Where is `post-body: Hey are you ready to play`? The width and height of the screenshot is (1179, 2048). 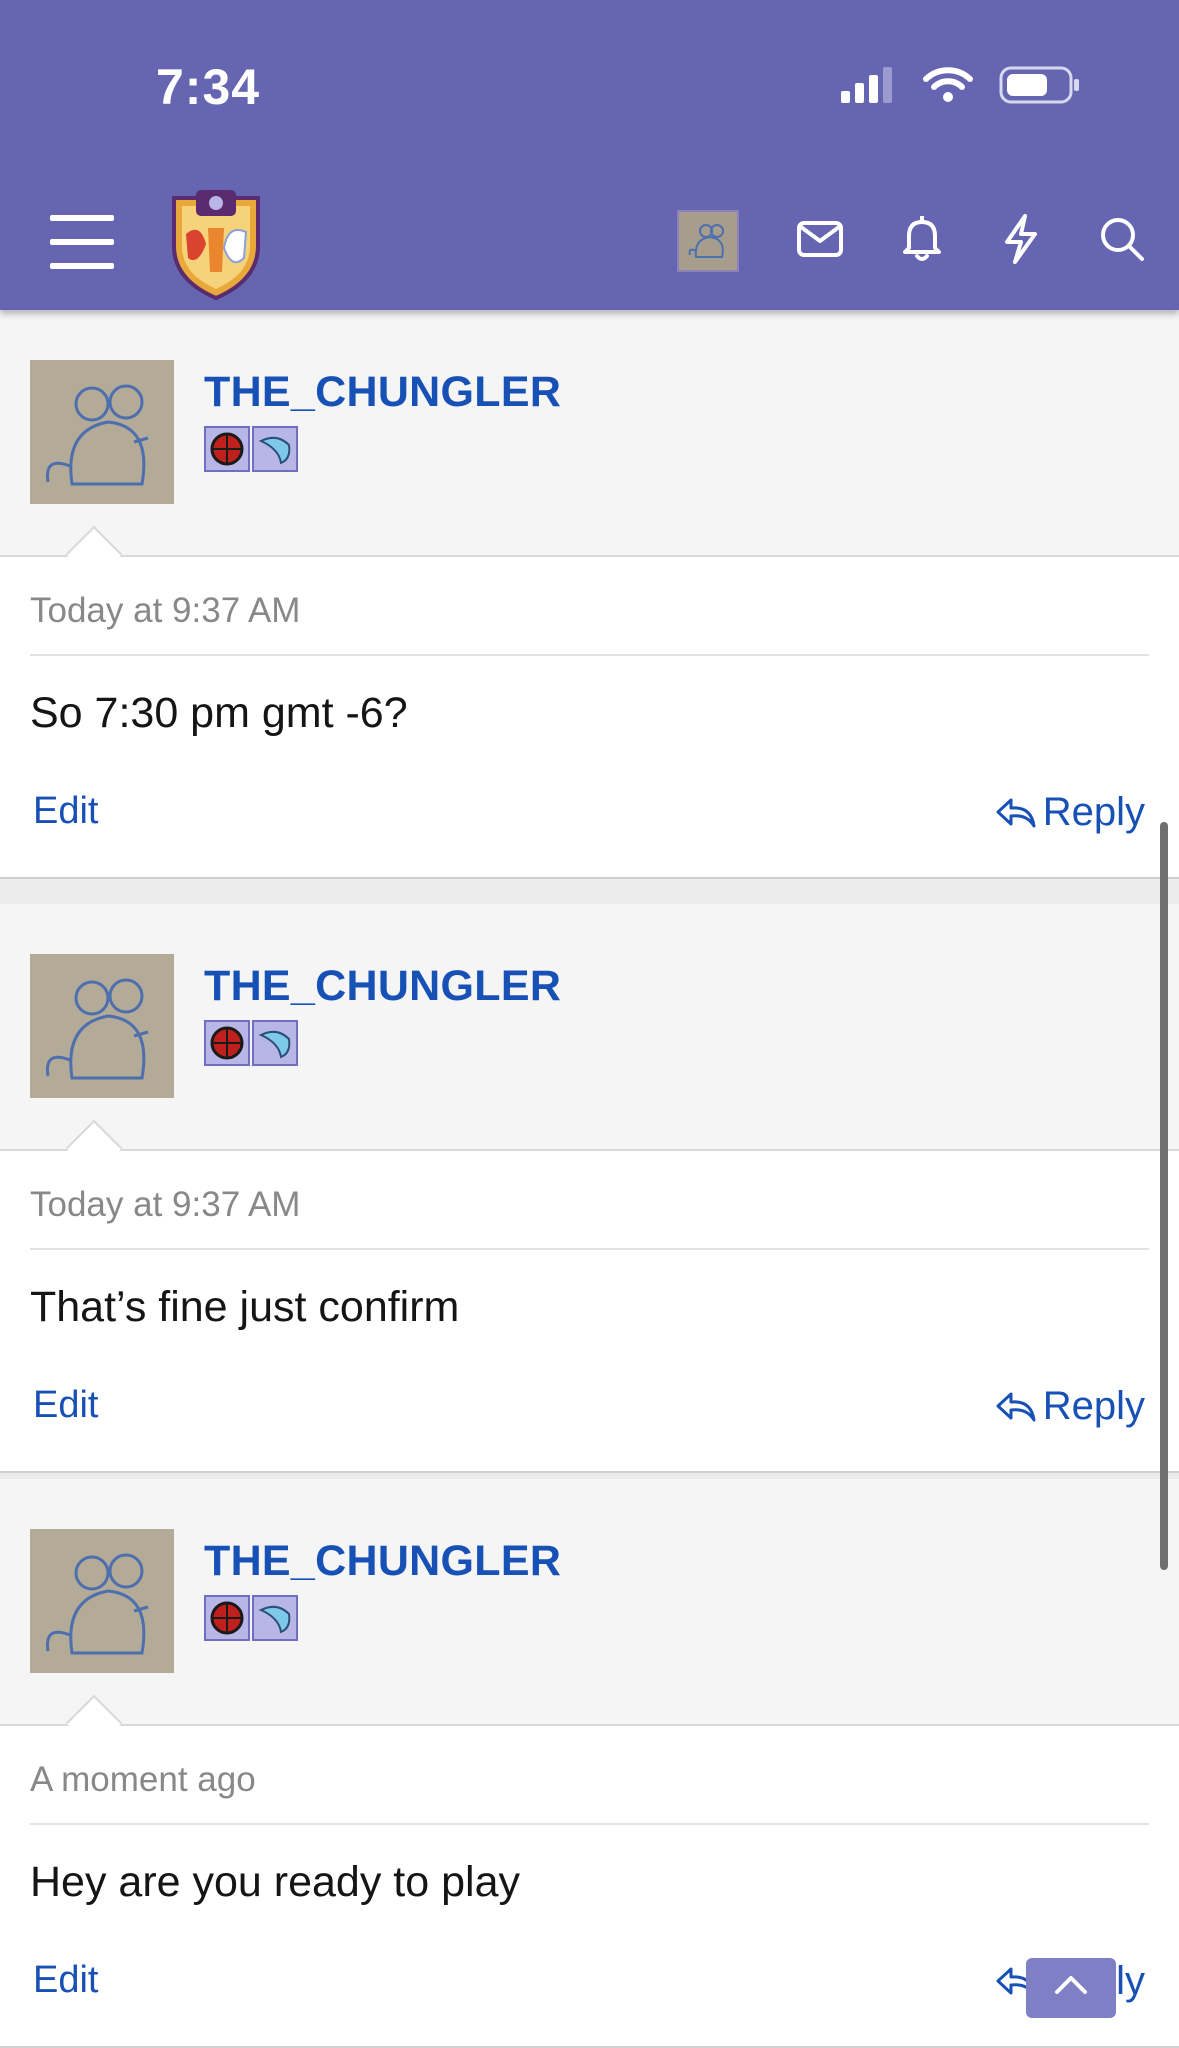
post-body: Hey are you ready to play is located at coordinates (275, 1882).